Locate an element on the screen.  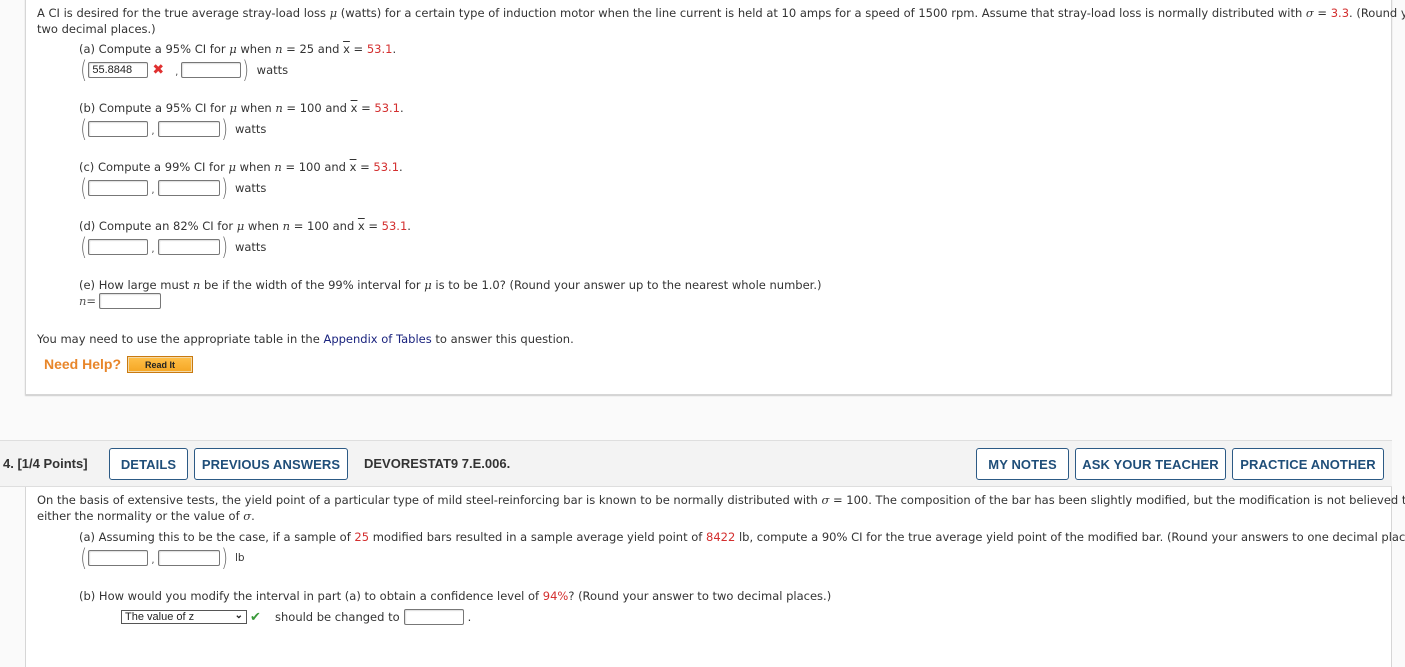
q4-part-b-answer-row: should be changed to . is located at coordinates (373, 617).